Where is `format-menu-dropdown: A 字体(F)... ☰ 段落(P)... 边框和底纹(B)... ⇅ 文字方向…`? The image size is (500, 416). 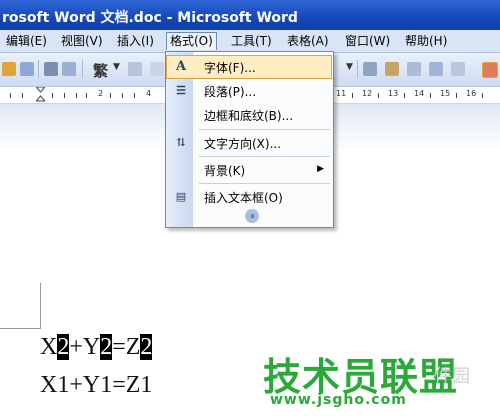 format-menu-dropdown: A 字体(F)... ☰ 段落(P)... 边框和底纹(B)... ⇅ 文字方向… is located at coordinates (249, 139).